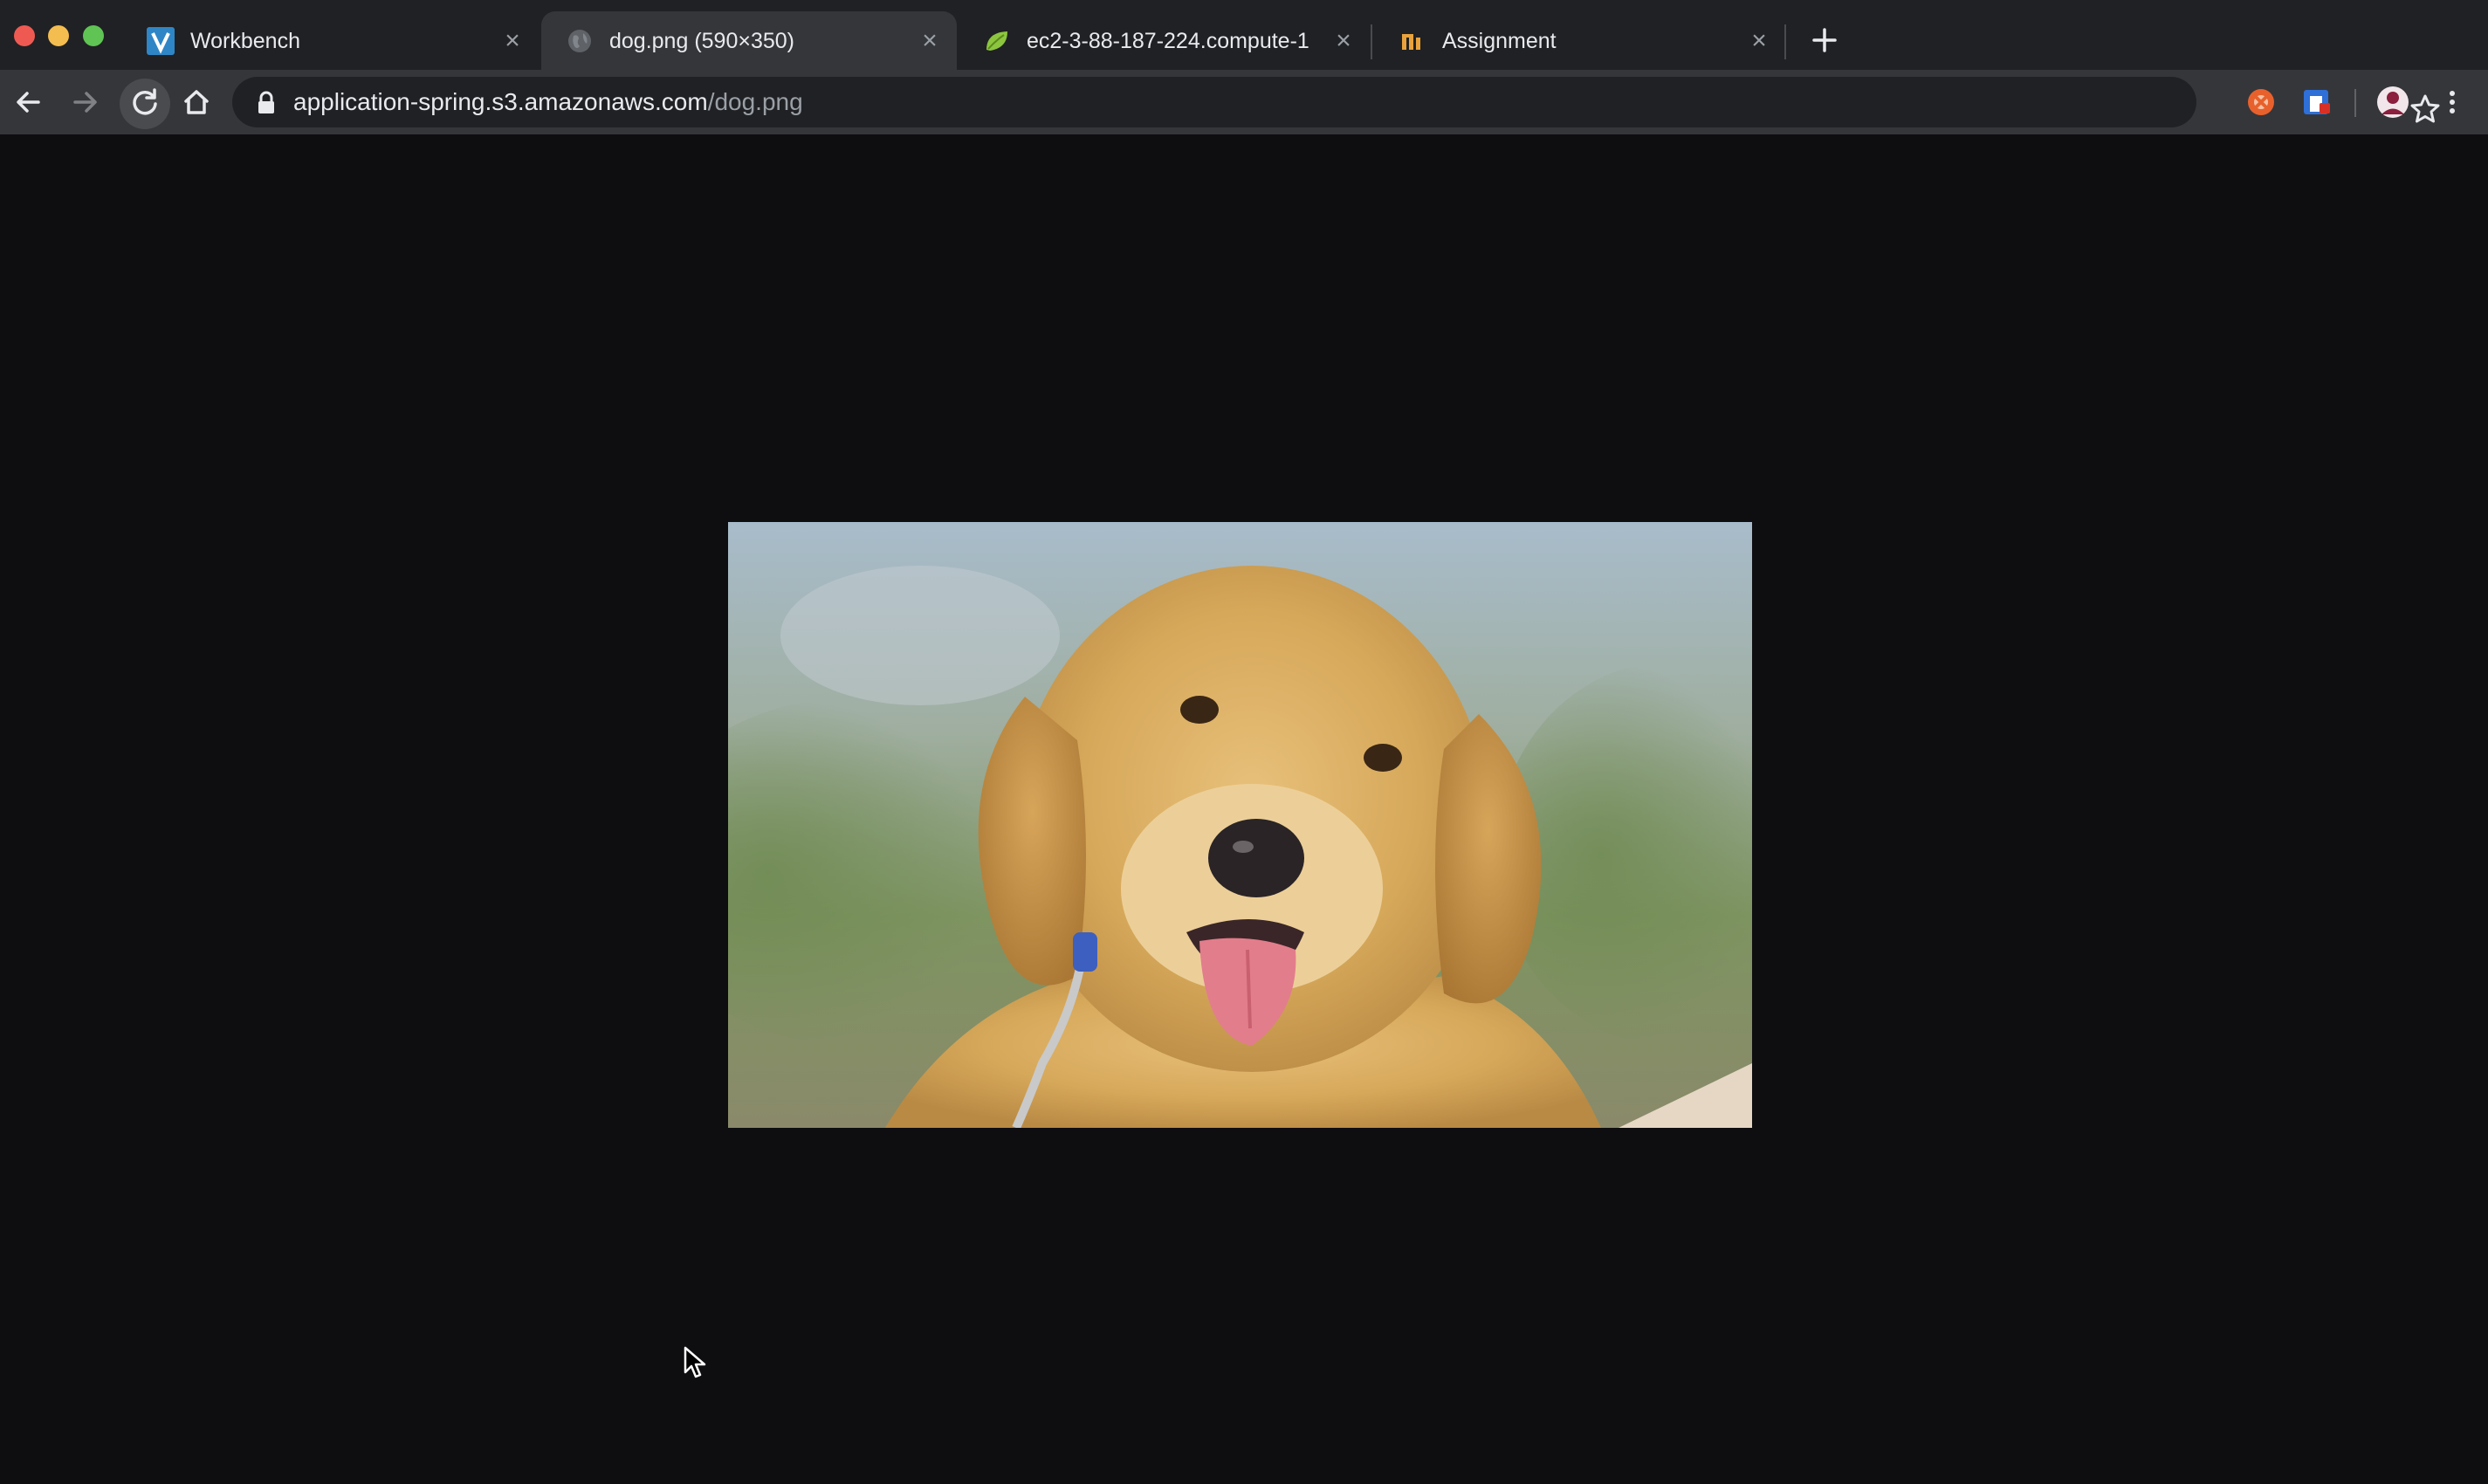  I want to click on tab-assignment: Assignment ×, so click(1582, 40).